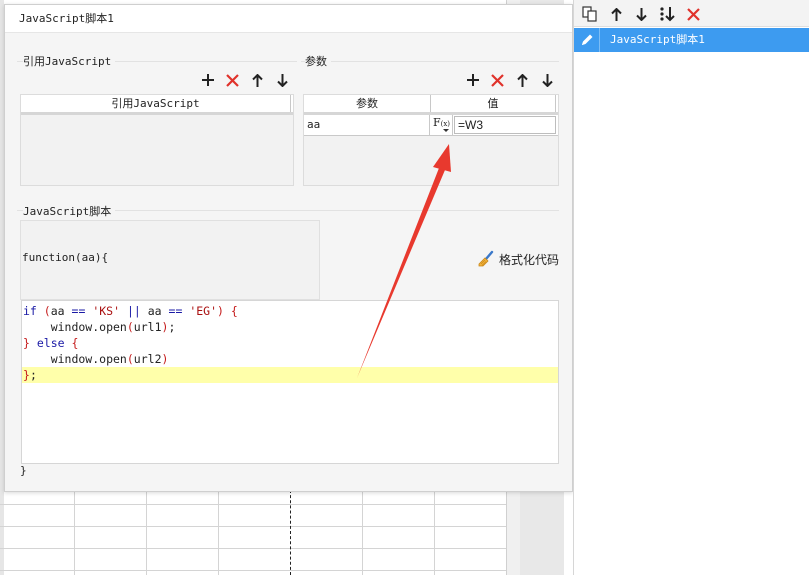 The image size is (809, 575). What do you see at coordinates (288, 19) in the screenshot?
I see `dialog-title: JavaScript脚本1` at bounding box center [288, 19].